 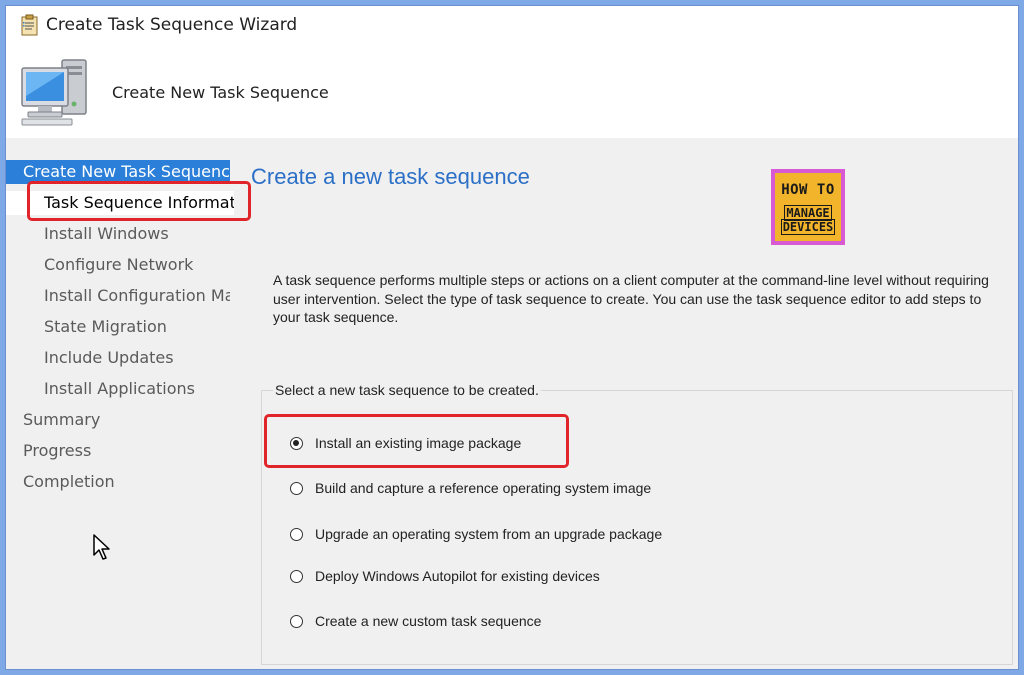 I want to click on nav-step-task-sequence-information: Task Sequence Information, so click(x=126, y=203).